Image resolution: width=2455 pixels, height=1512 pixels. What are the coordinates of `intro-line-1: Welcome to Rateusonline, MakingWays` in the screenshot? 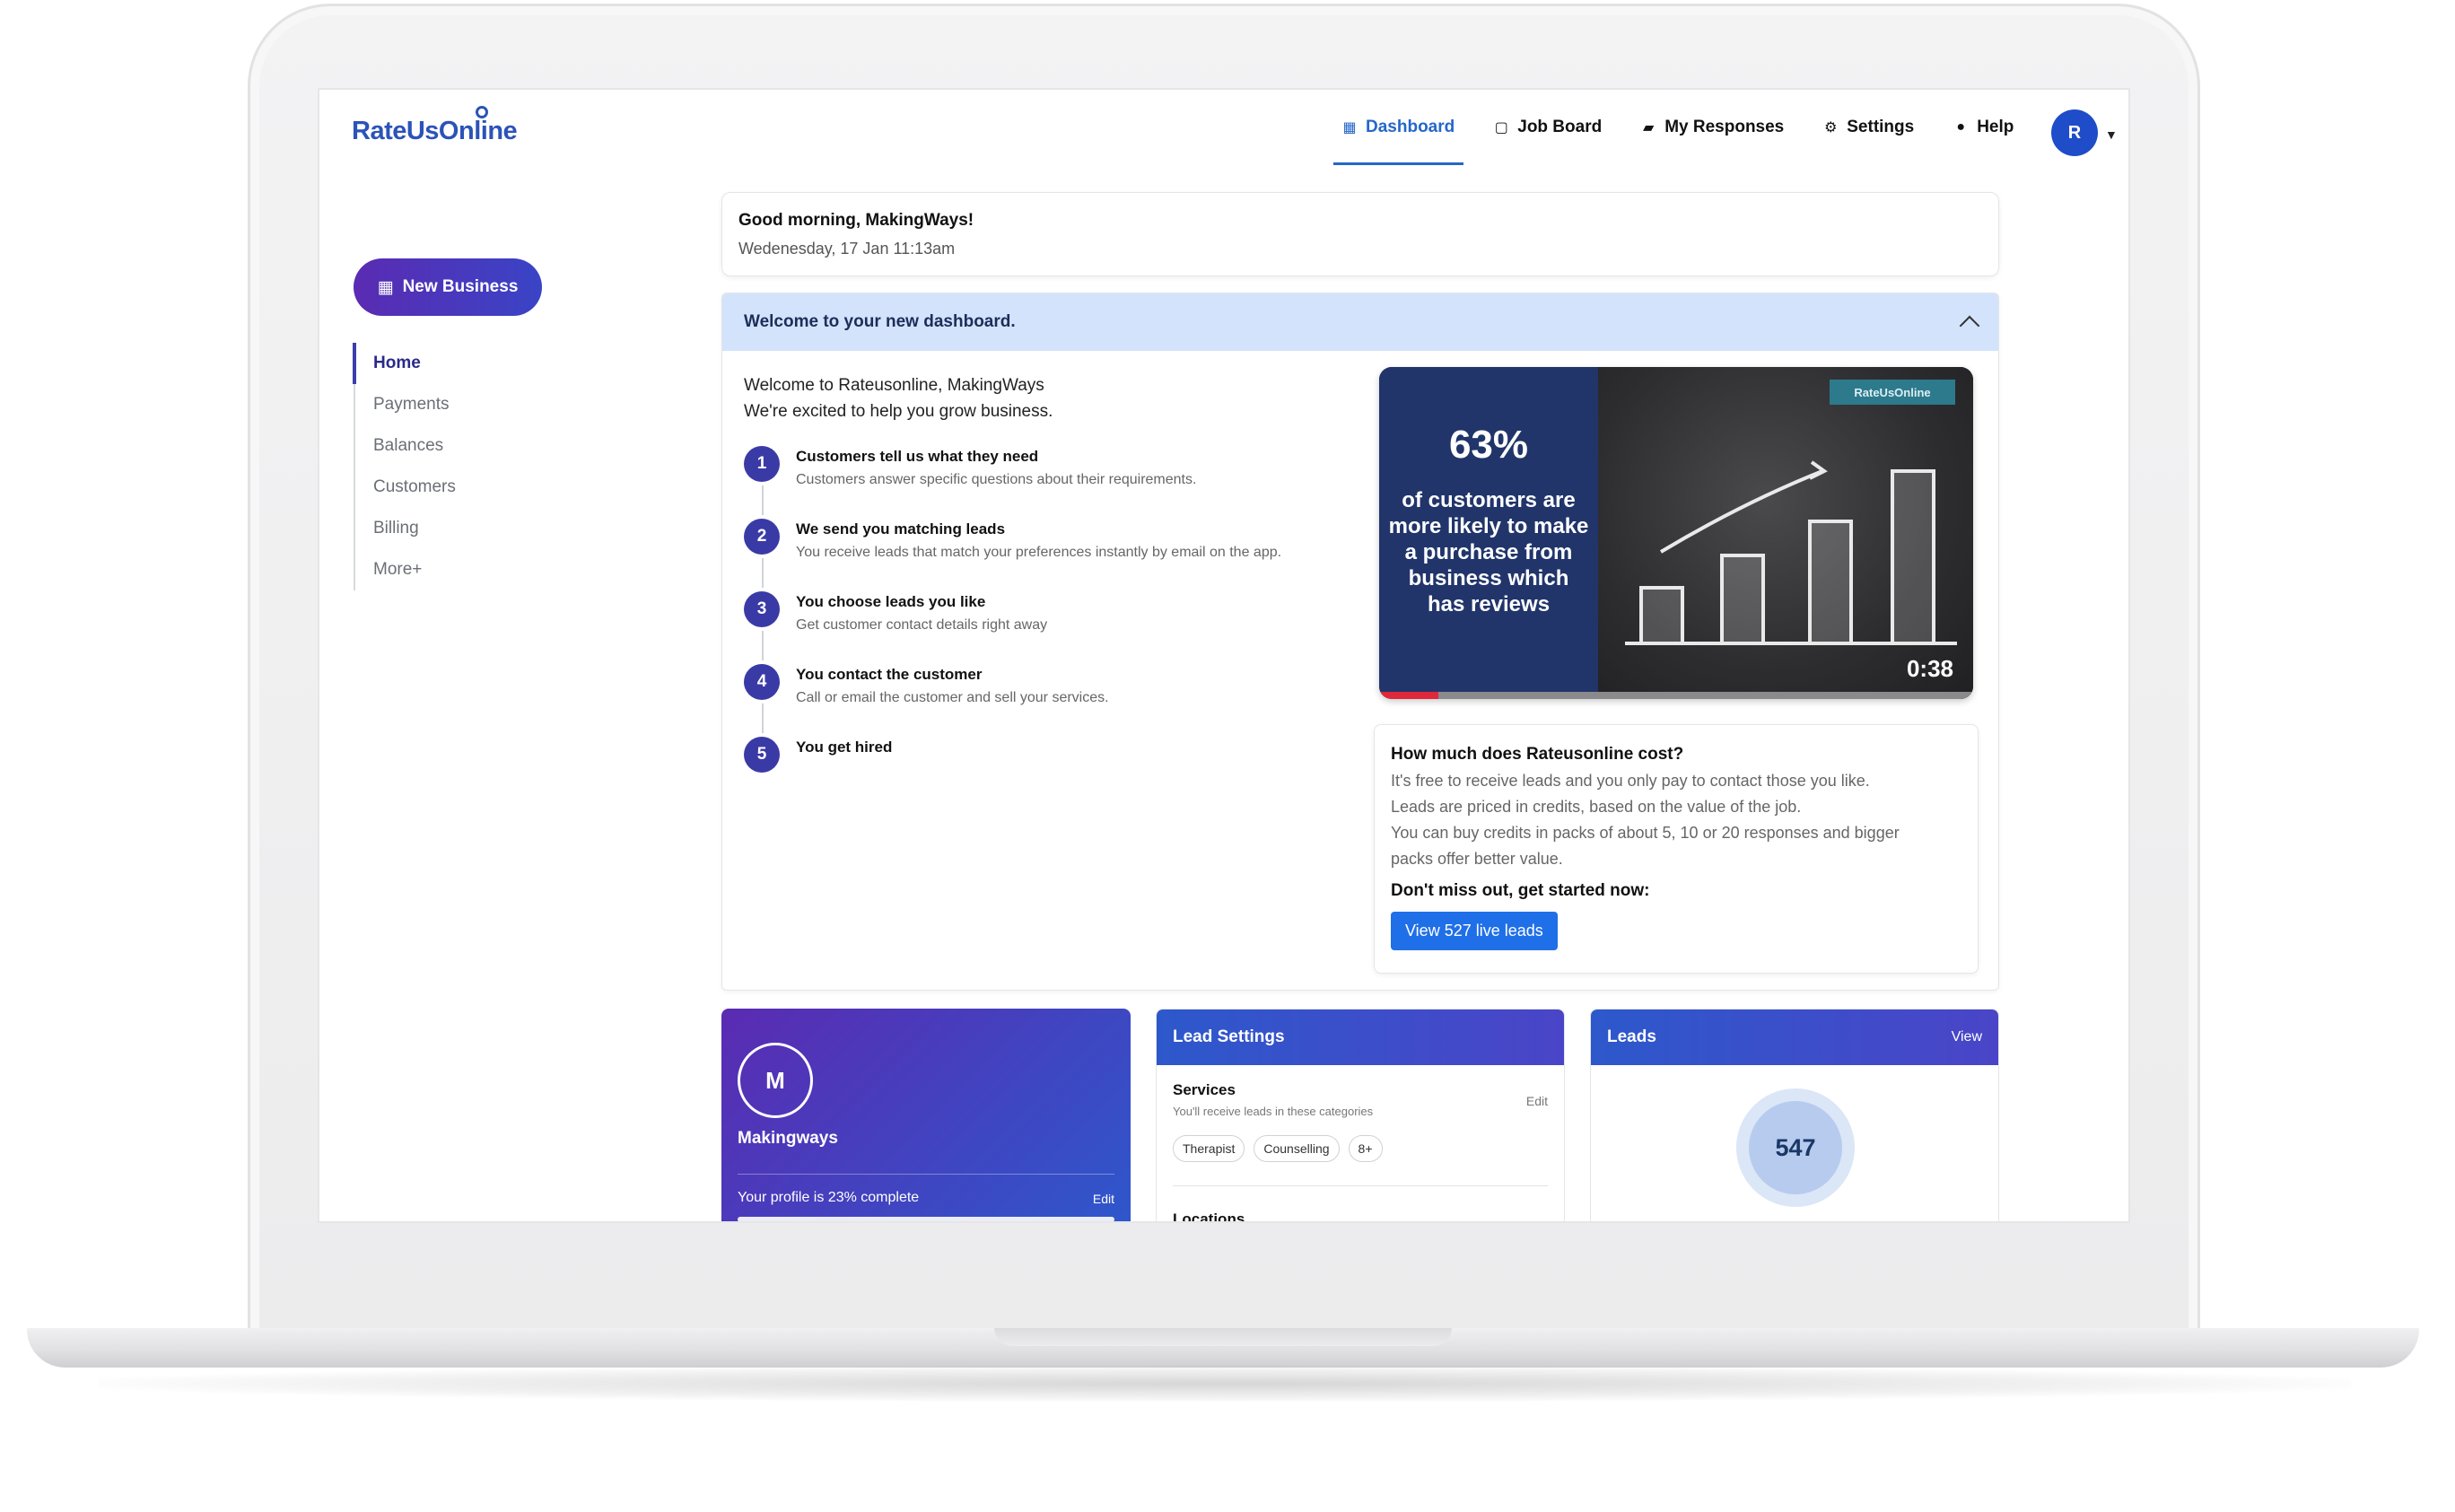 It's located at (894, 385).